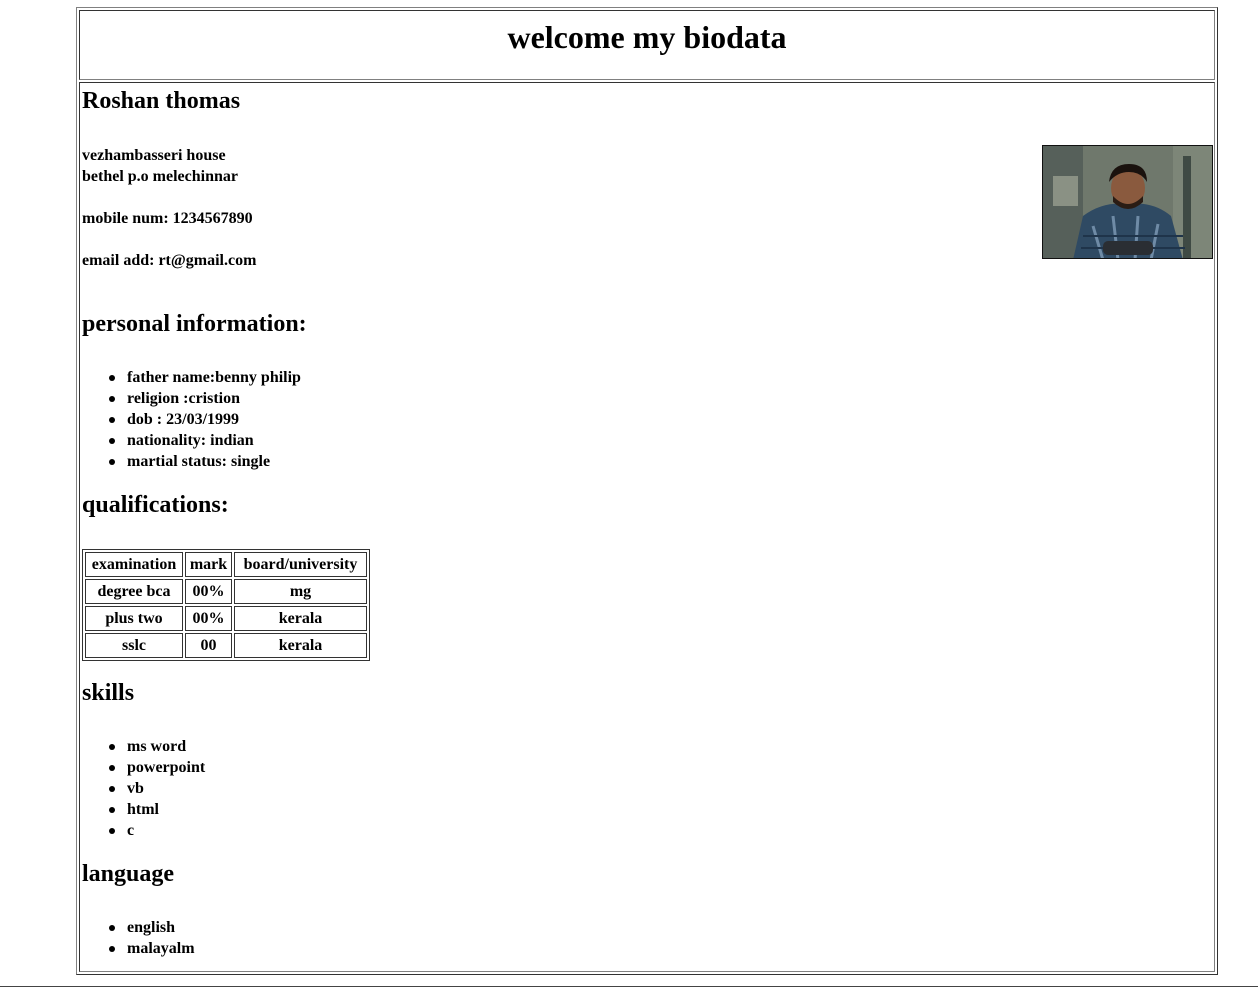  Describe the element at coordinates (647, 37) in the screenshot. I see `page-title: welcome my biodata` at that location.